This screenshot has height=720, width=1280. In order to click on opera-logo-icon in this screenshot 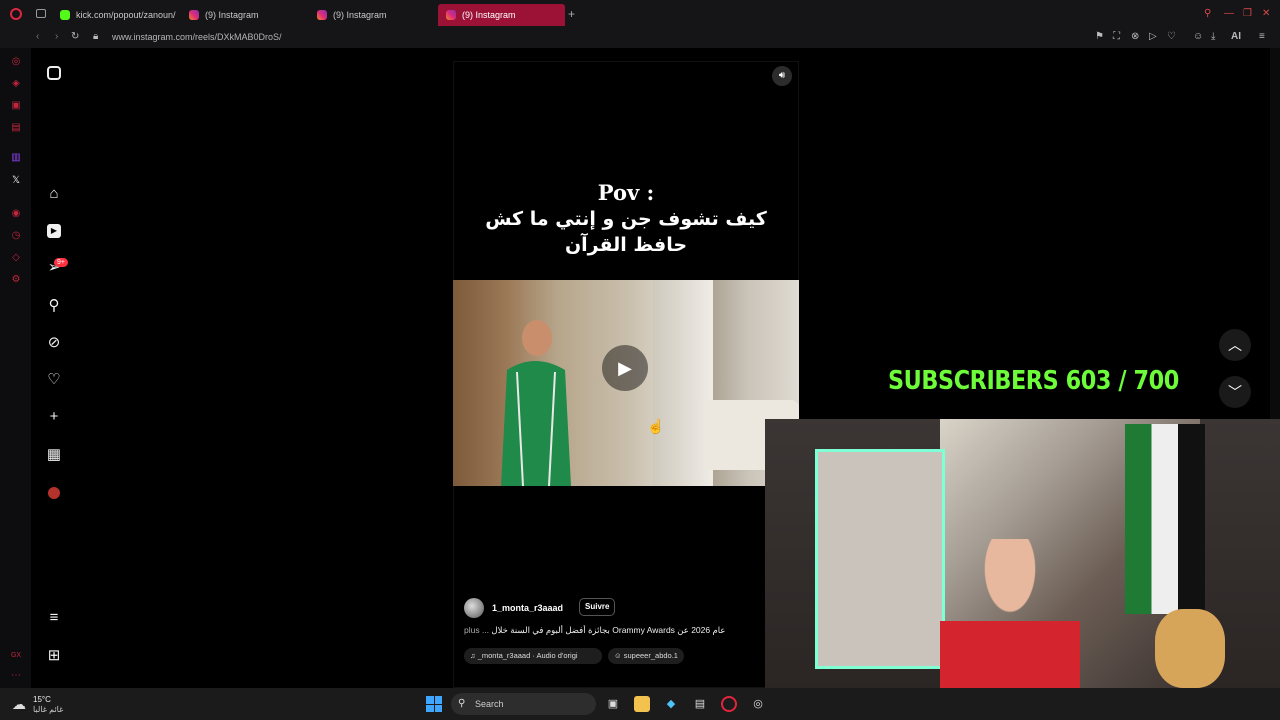, I will do `click(16, 14)`.